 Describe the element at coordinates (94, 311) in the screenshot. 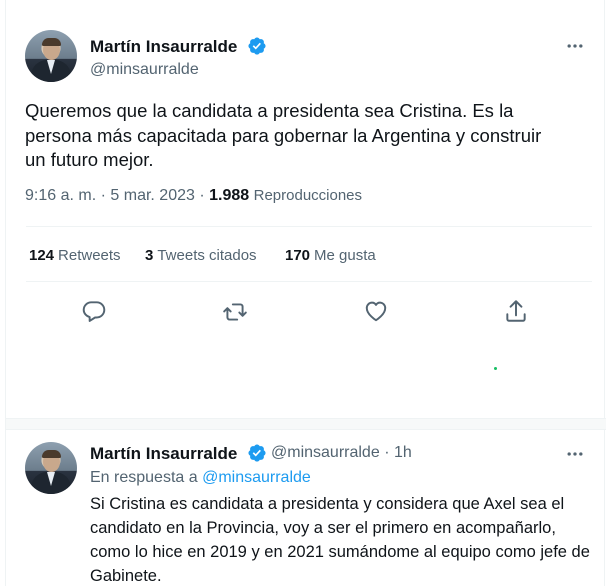

I see `reply-icon` at that location.